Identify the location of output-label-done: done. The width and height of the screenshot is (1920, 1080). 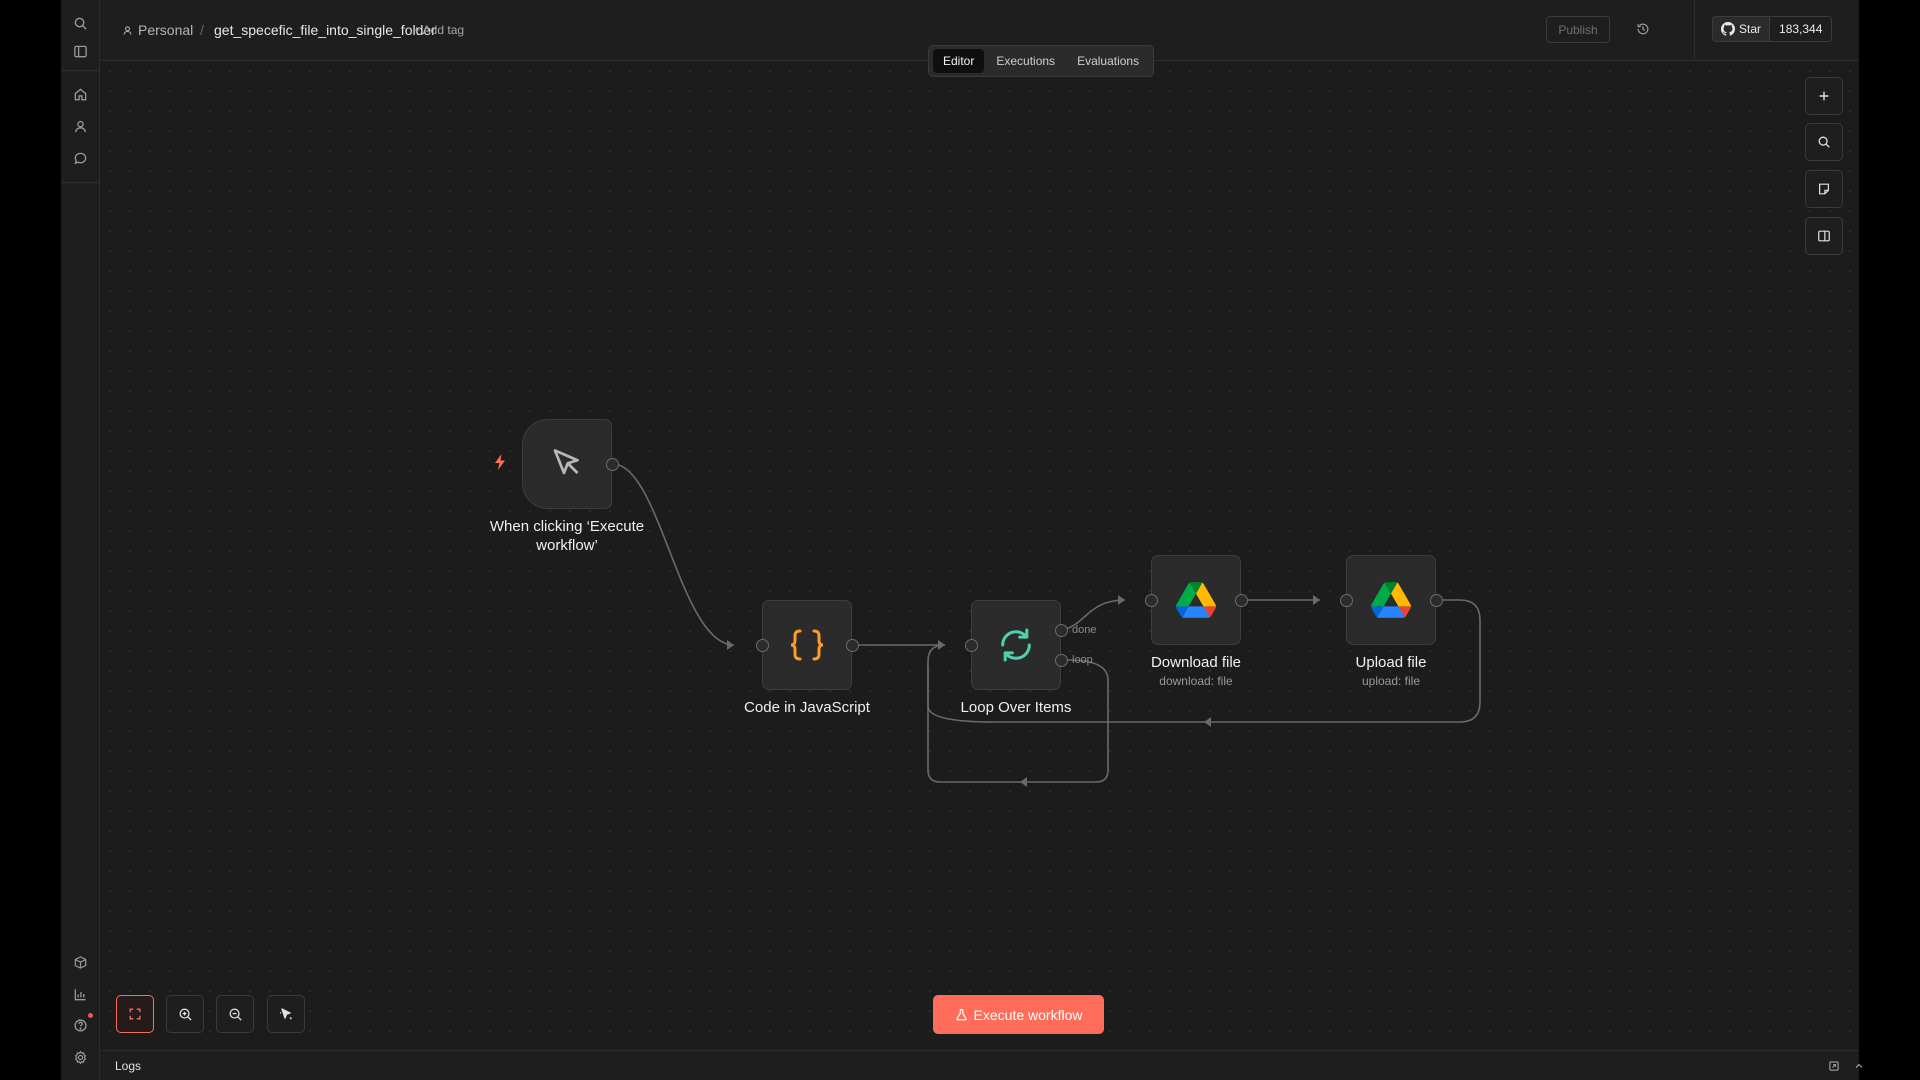
(1084, 630).